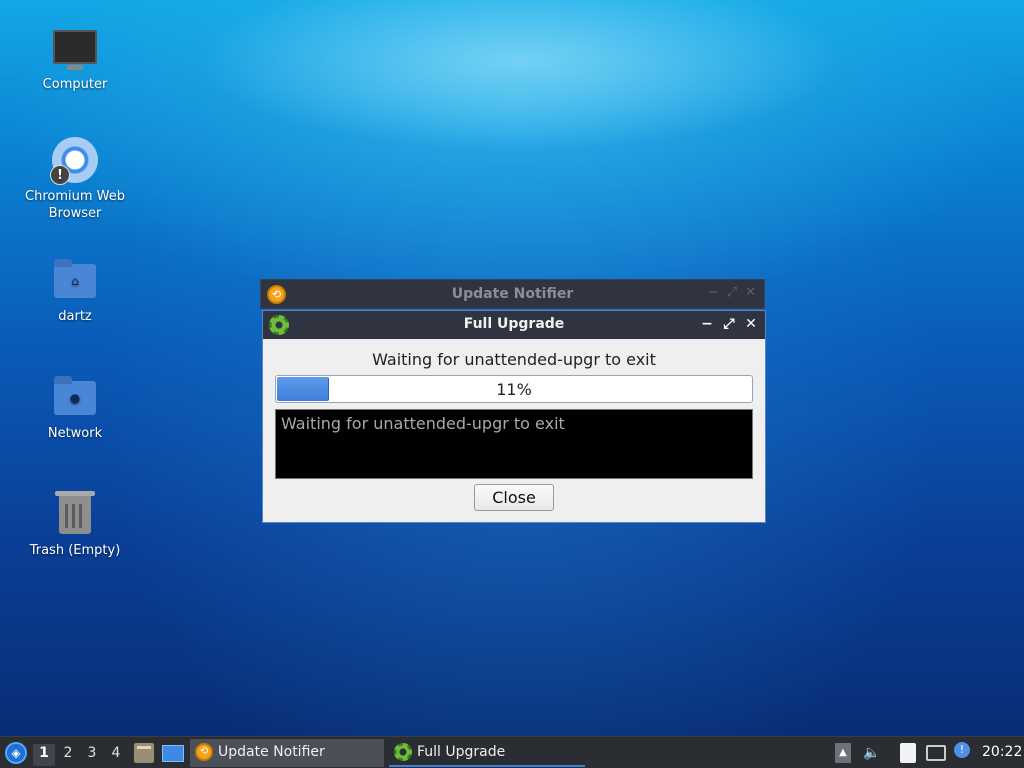  What do you see at coordinates (44, 755) in the screenshot?
I see `workspace-1: 1` at bounding box center [44, 755].